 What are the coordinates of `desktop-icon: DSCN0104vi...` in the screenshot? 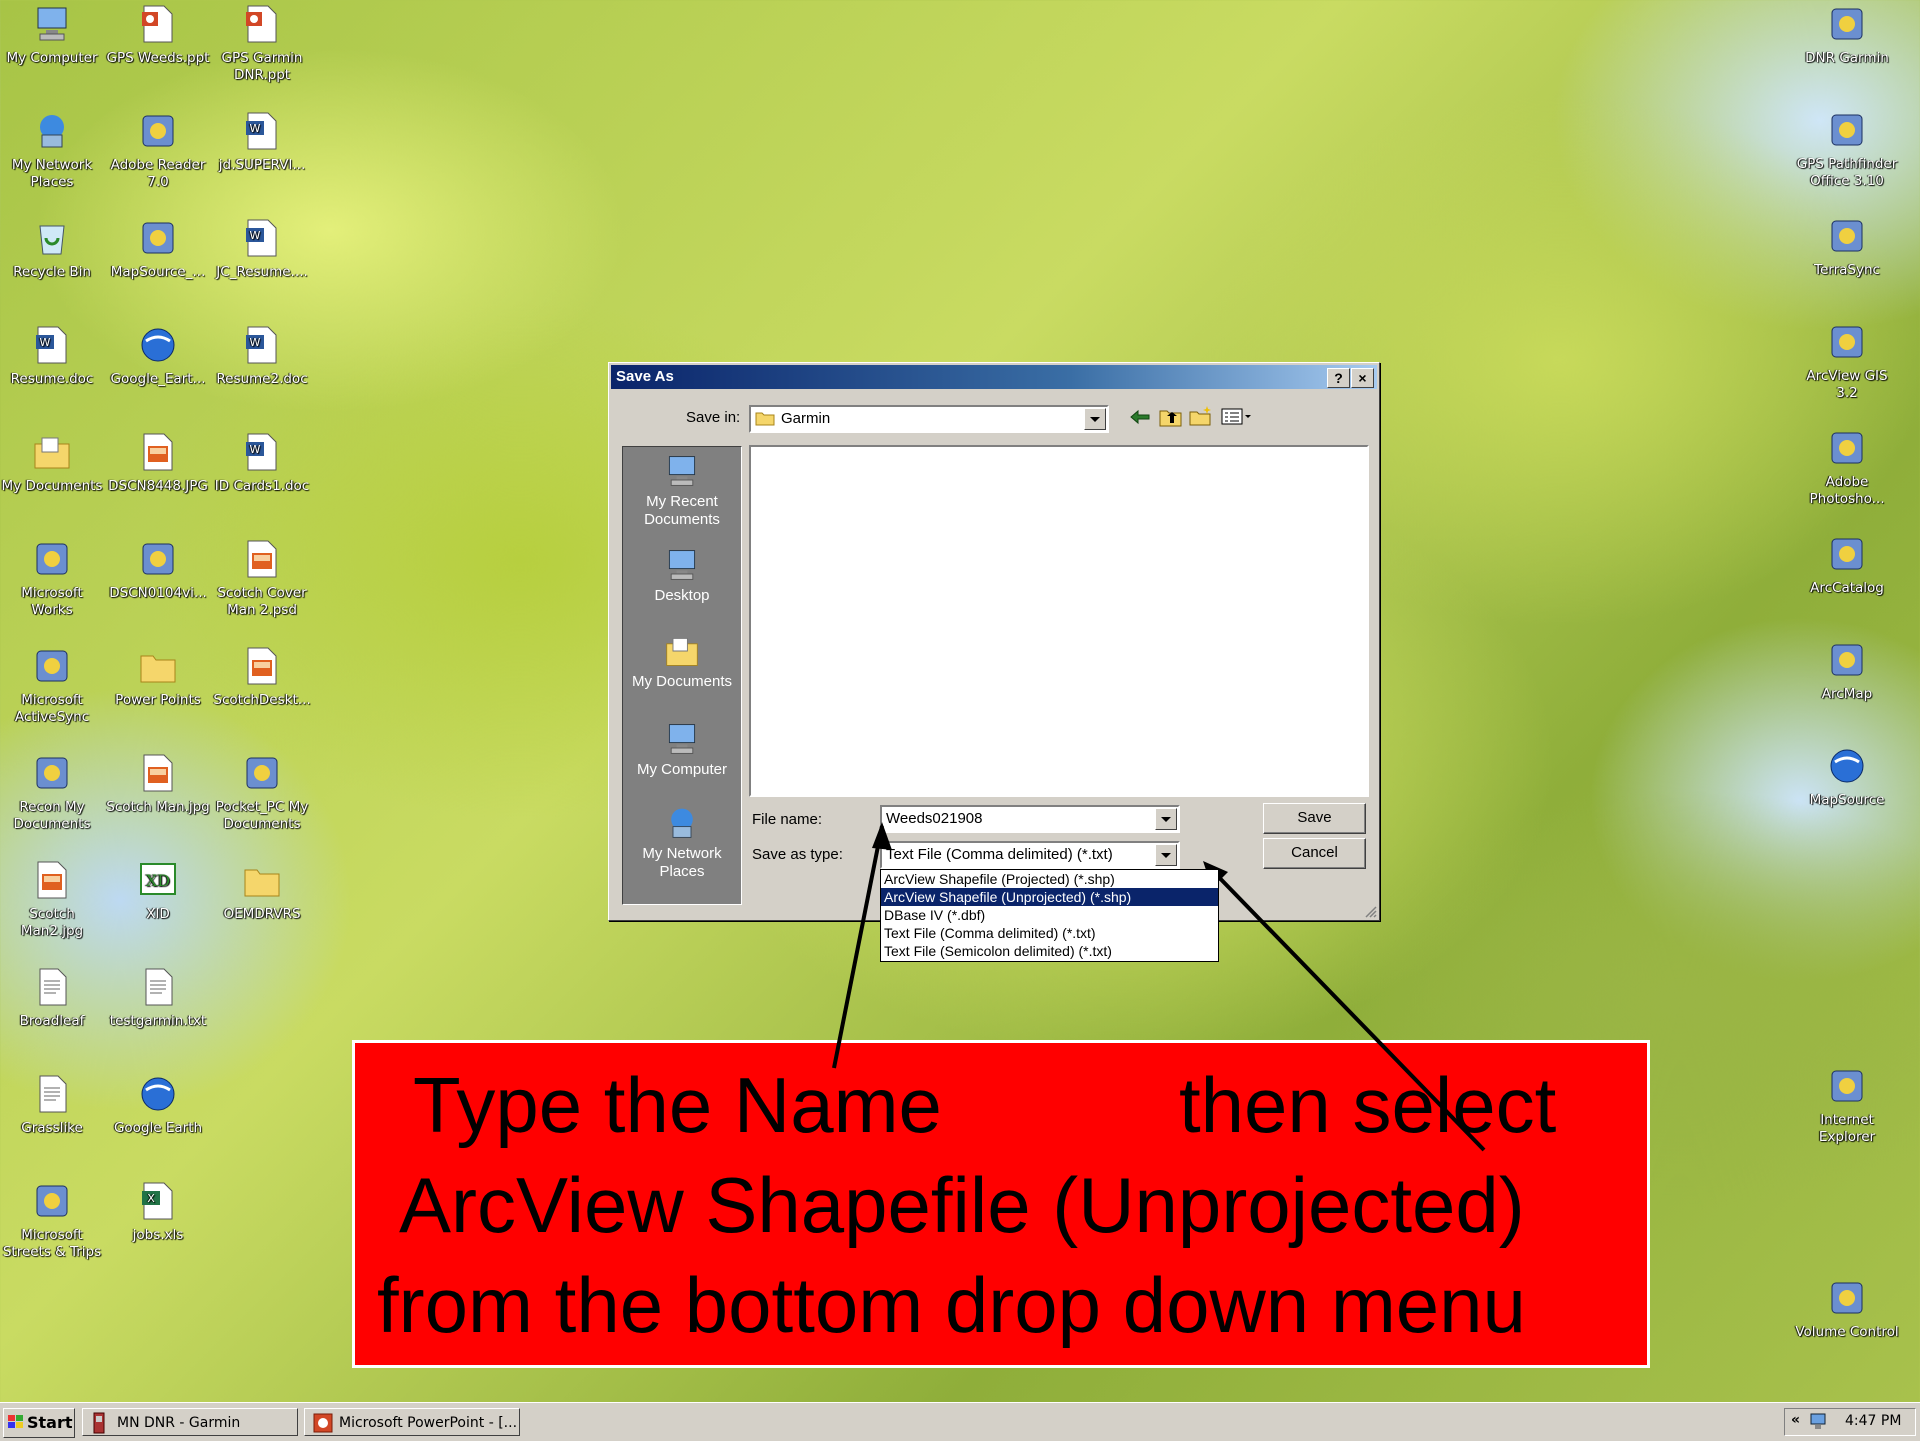 It's located at (158, 570).